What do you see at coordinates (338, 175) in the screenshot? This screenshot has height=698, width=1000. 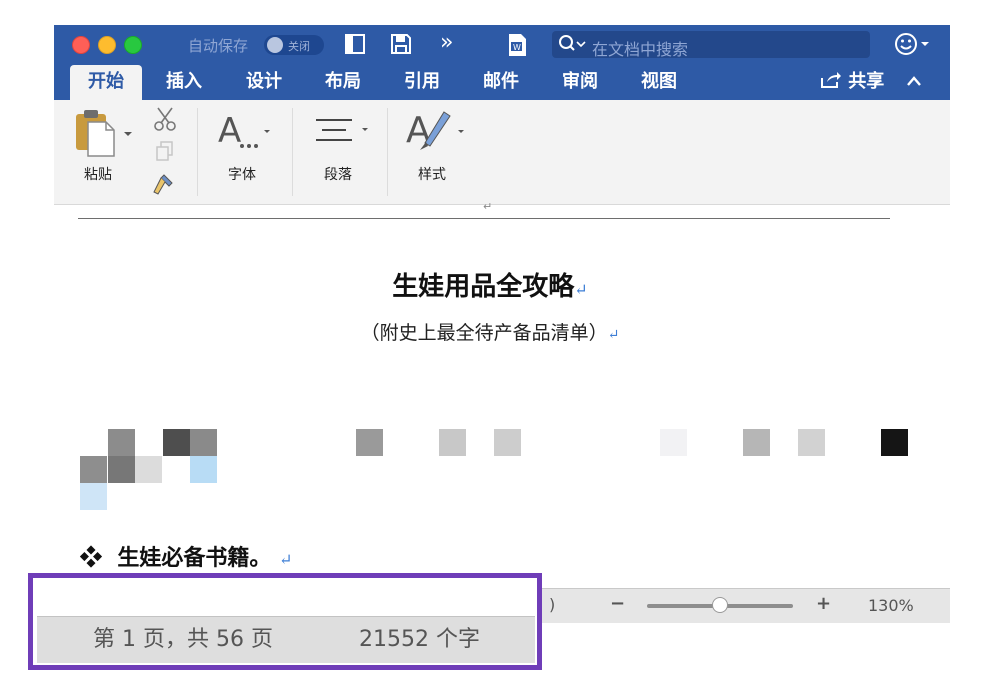 I see `paragraph-label: 段落` at bounding box center [338, 175].